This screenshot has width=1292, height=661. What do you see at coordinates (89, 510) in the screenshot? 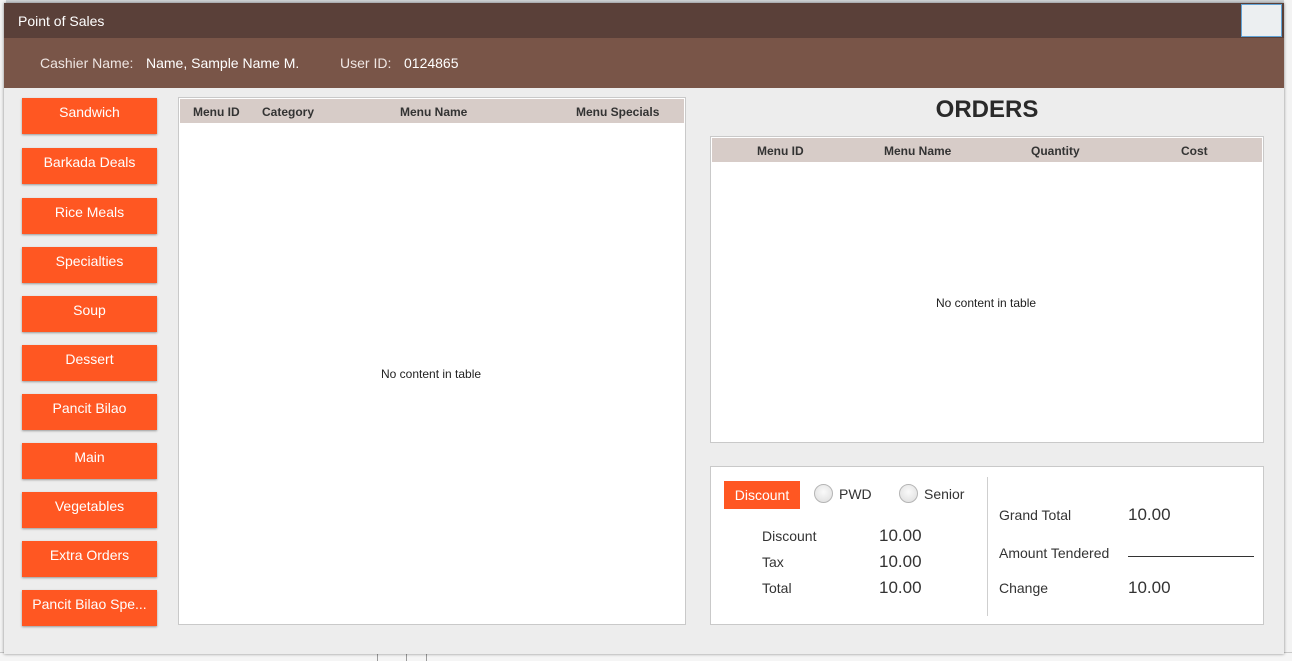
I see `category-button-vegetables: Vegetables` at bounding box center [89, 510].